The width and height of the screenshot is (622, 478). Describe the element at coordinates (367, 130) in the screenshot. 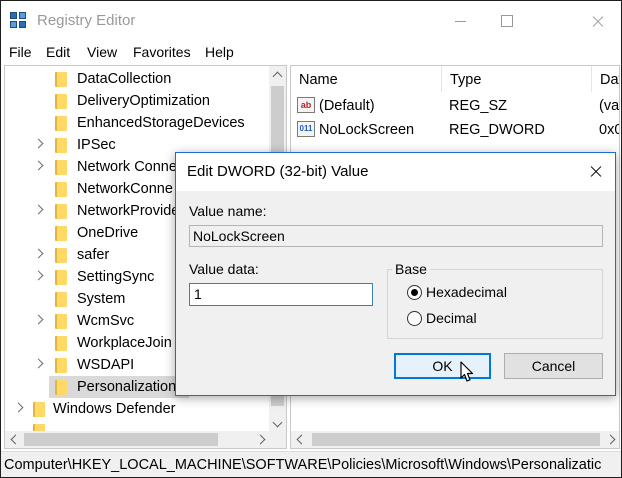

I see `value-name: NoLockScreen` at that location.